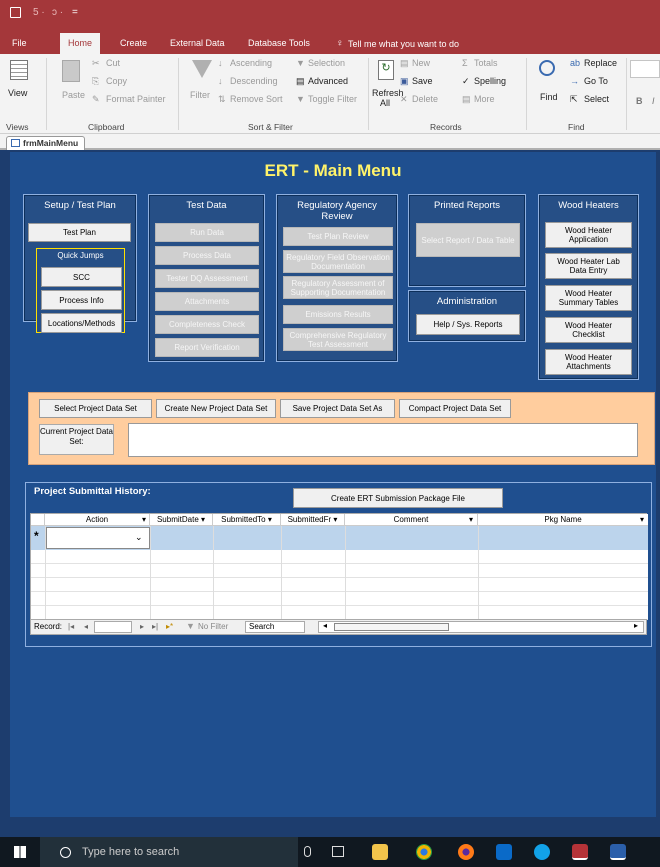  Describe the element at coordinates (645, 69) in the screenshot. I see `font-box` at that location.